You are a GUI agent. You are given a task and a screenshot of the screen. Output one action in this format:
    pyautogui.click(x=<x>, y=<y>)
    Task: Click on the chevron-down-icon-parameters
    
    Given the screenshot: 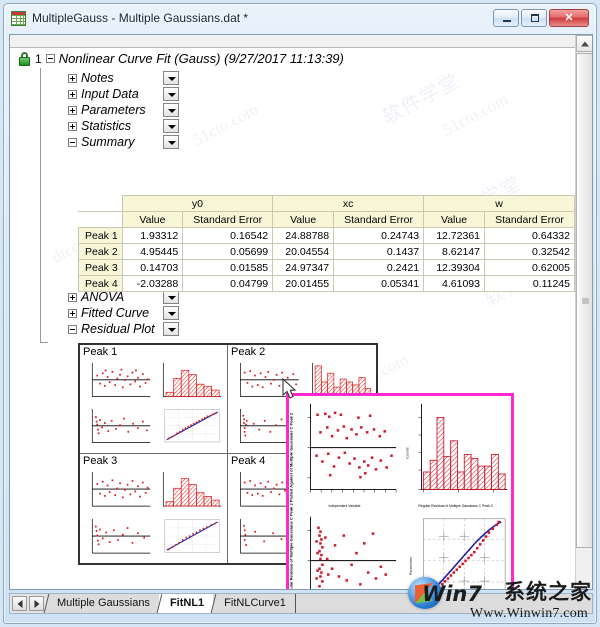 What is the action you would take?
    pyautogui.click(x=171, y=110)
    